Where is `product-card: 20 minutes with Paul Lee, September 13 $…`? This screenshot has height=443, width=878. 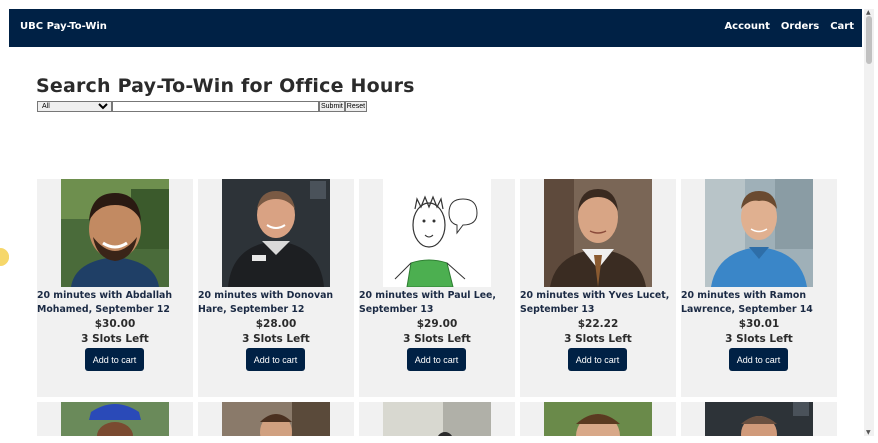 product-card: 20 minutes with Paul Lee, September 13 $… is located at coordinates (437, 288).